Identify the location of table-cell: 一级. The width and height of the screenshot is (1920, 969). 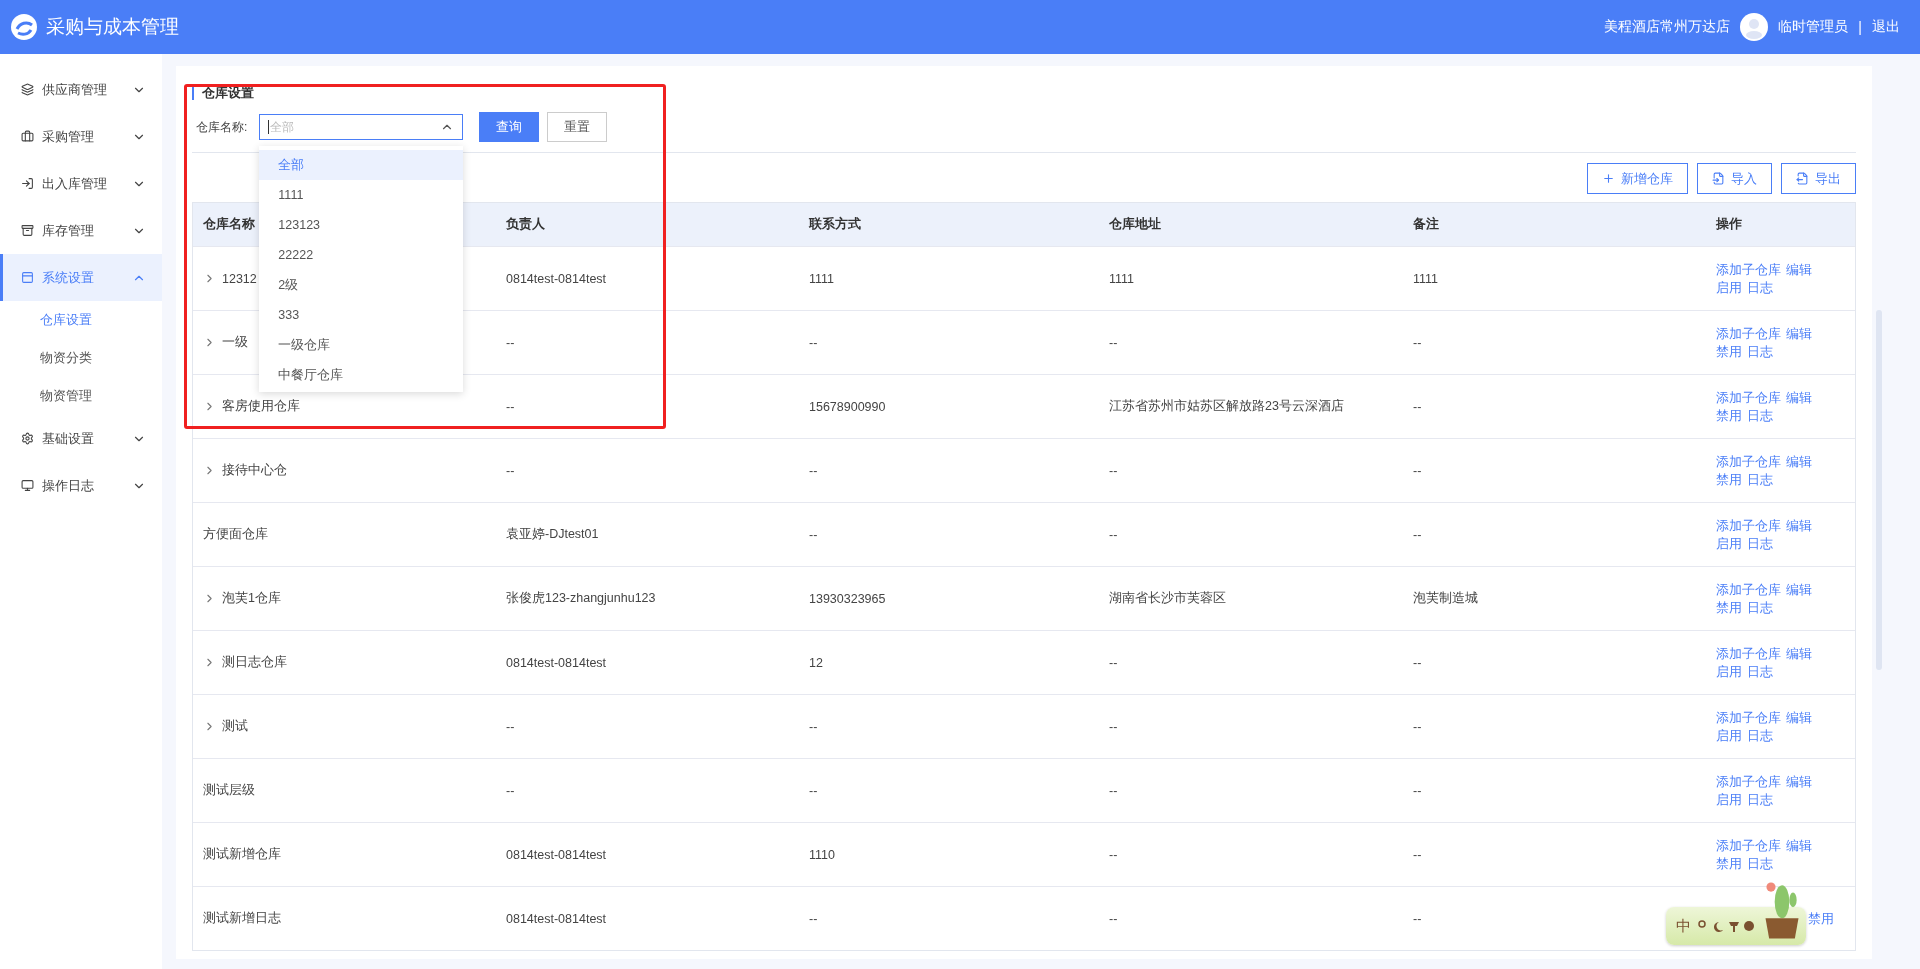
(235, 342).